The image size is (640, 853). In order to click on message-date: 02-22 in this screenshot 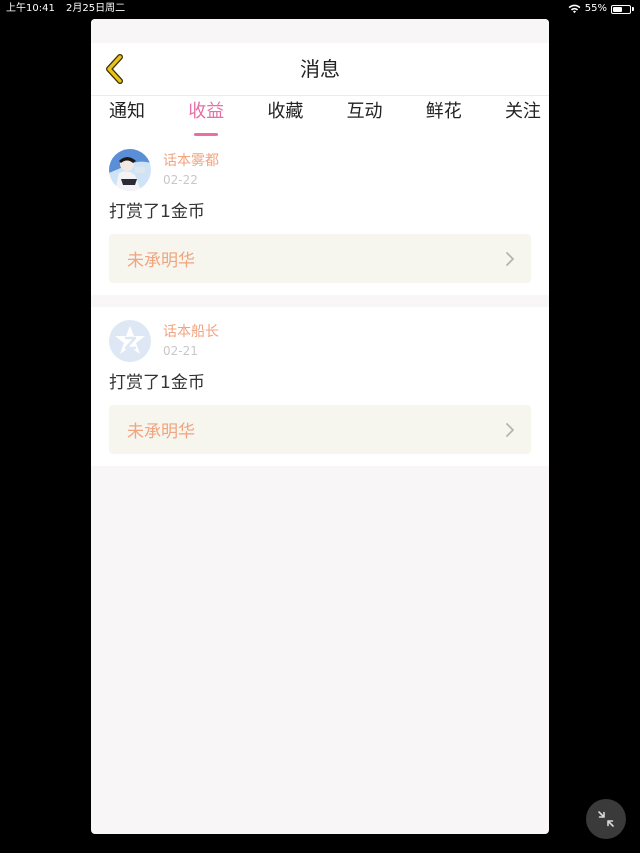, I will do `click(180, 180)`.